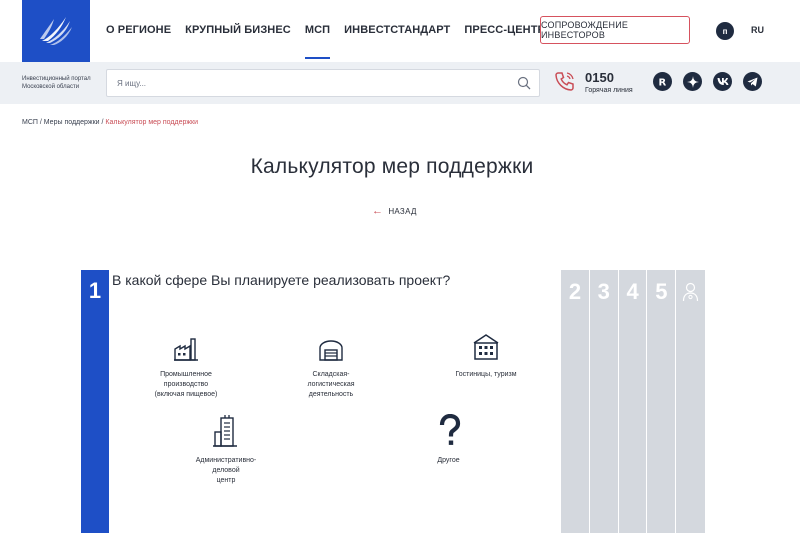 Image resolution: width=800 pixels, height=533 pixels. Describe the element at coordinates (662, 401) in the screenshot. I see `step-5-indicator: 5` at that location.